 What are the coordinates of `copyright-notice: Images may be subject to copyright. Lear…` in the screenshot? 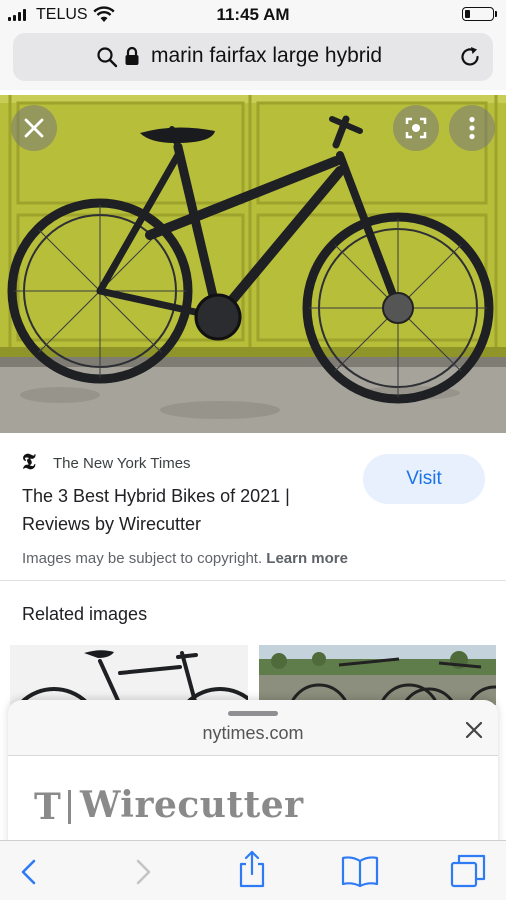 It's located at (185, 558).